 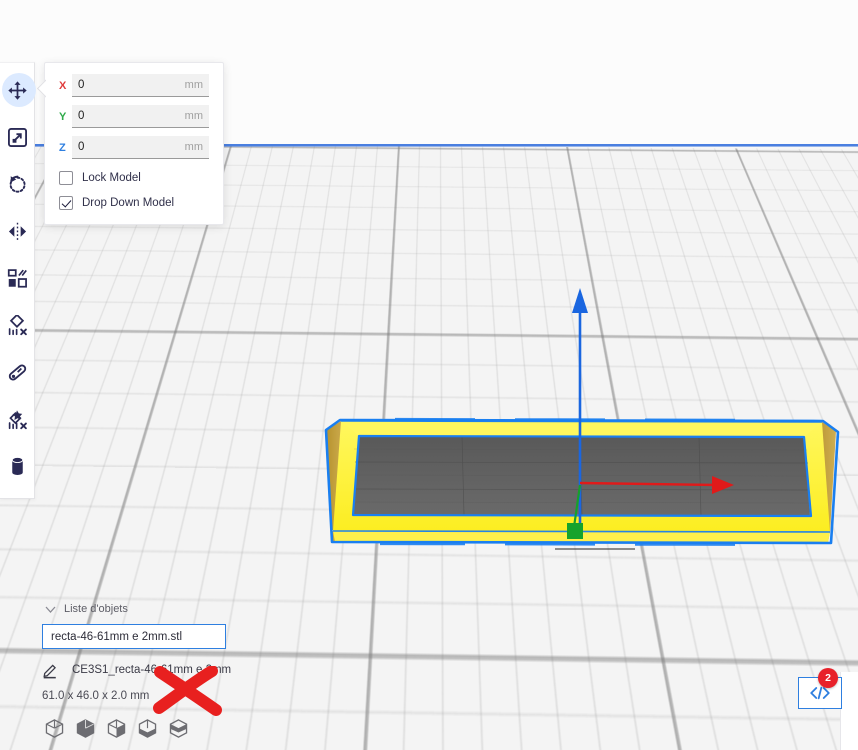 I want to click on object-sub-item-row: CE3S1_recta-46-61mm e 2mm, so click(x=167, y=670).